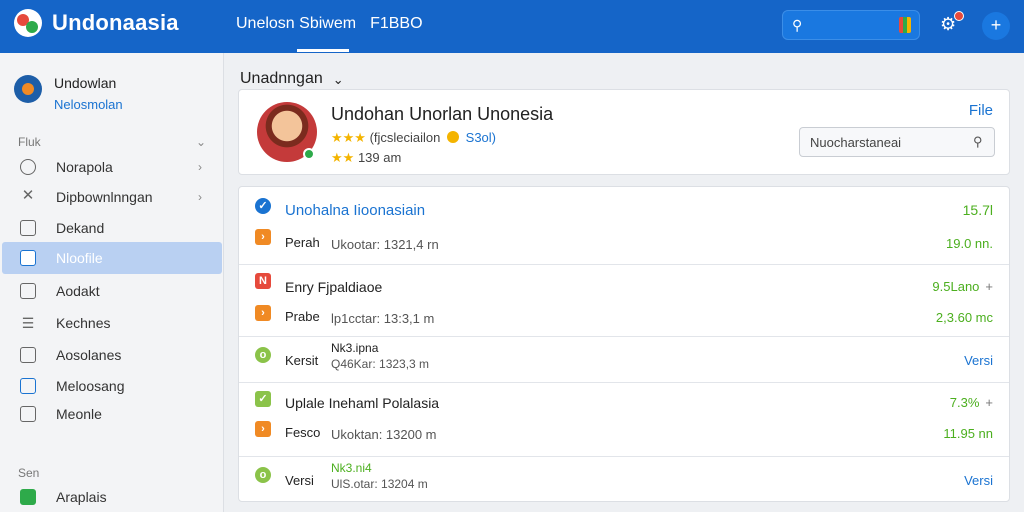 The width and height of the screenshot is (1024, 512). What do you see at coordinates (115, 22) in the screenshot?
I see `app-title: Undonaasia` at bounding box center [115, 22].